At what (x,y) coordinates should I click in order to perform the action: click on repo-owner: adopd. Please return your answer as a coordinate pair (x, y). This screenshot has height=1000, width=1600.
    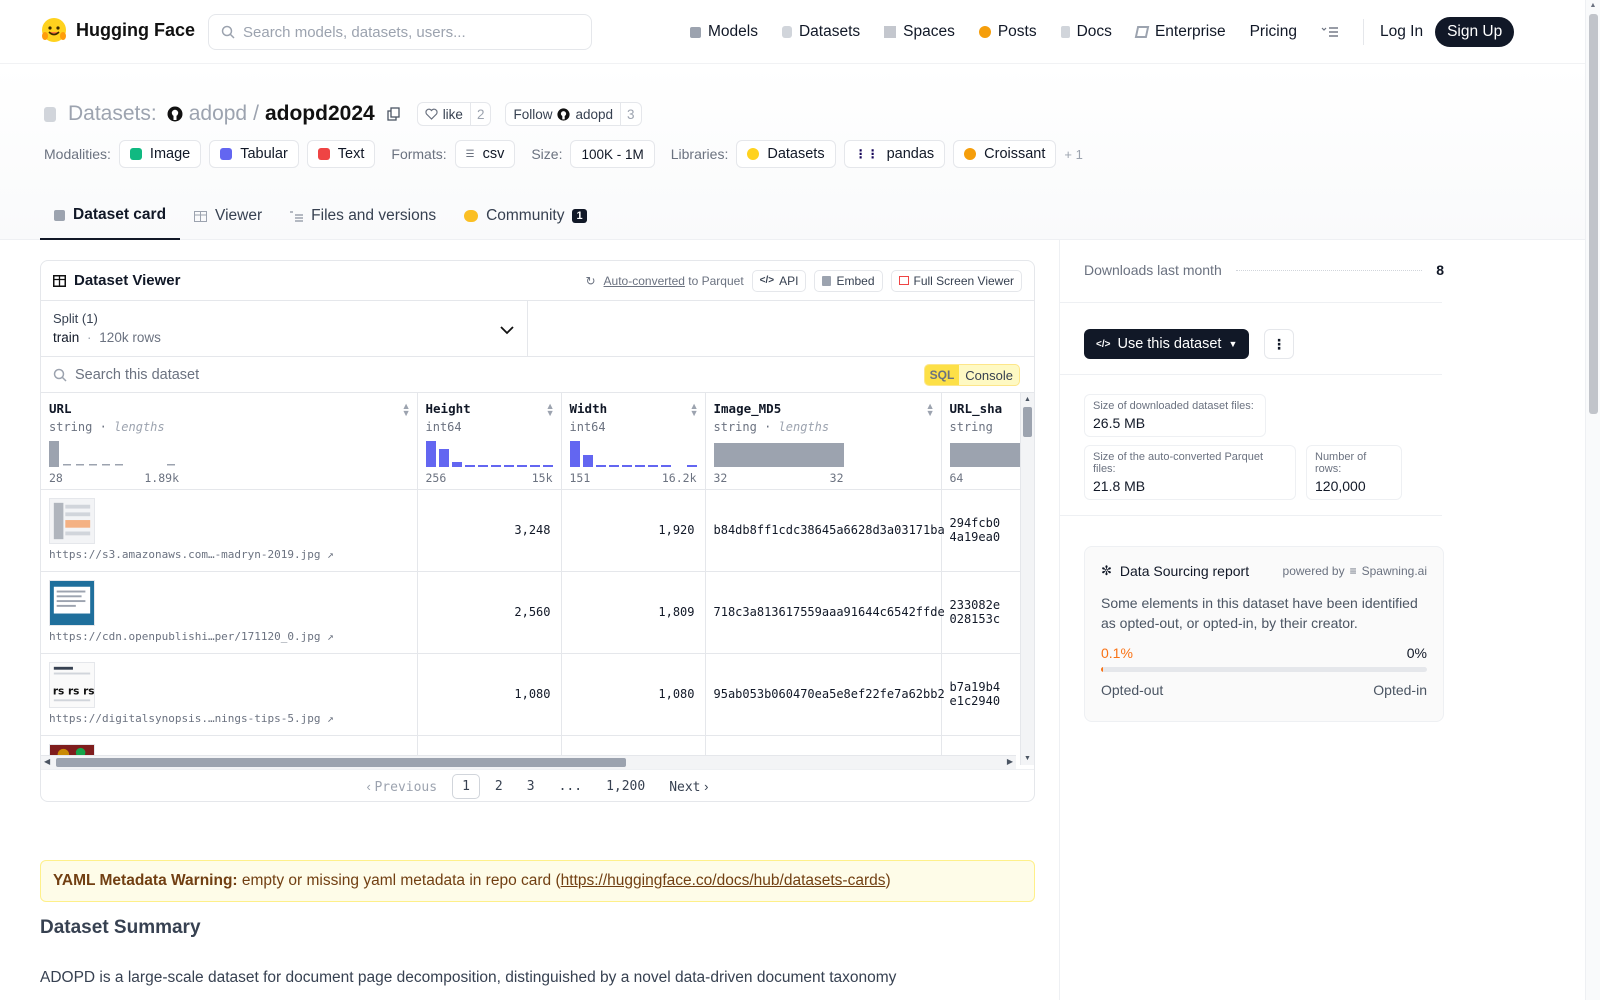
    Looking at the image, I should click on (218, 114).